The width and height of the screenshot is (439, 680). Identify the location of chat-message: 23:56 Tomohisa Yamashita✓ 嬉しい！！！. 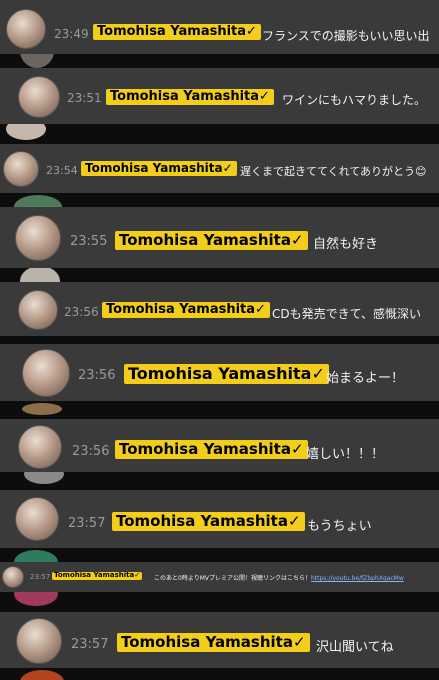
(219, 445).